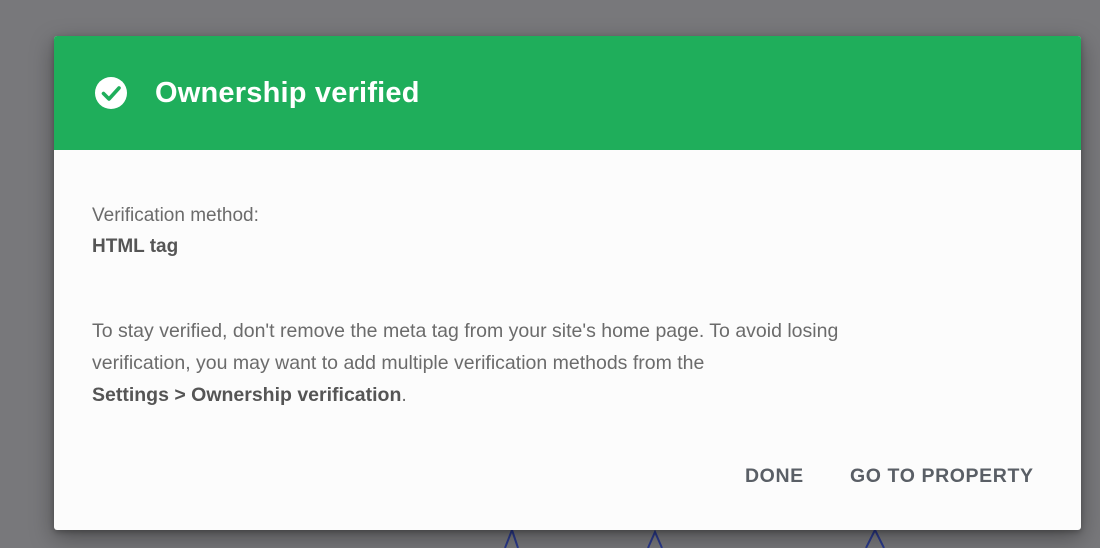 Image resolution: width=1100 pixels, height=548 pixels. Describe the element at coordinates (774, 476) in the screenshot. I see `done-button: DONE` at that location.